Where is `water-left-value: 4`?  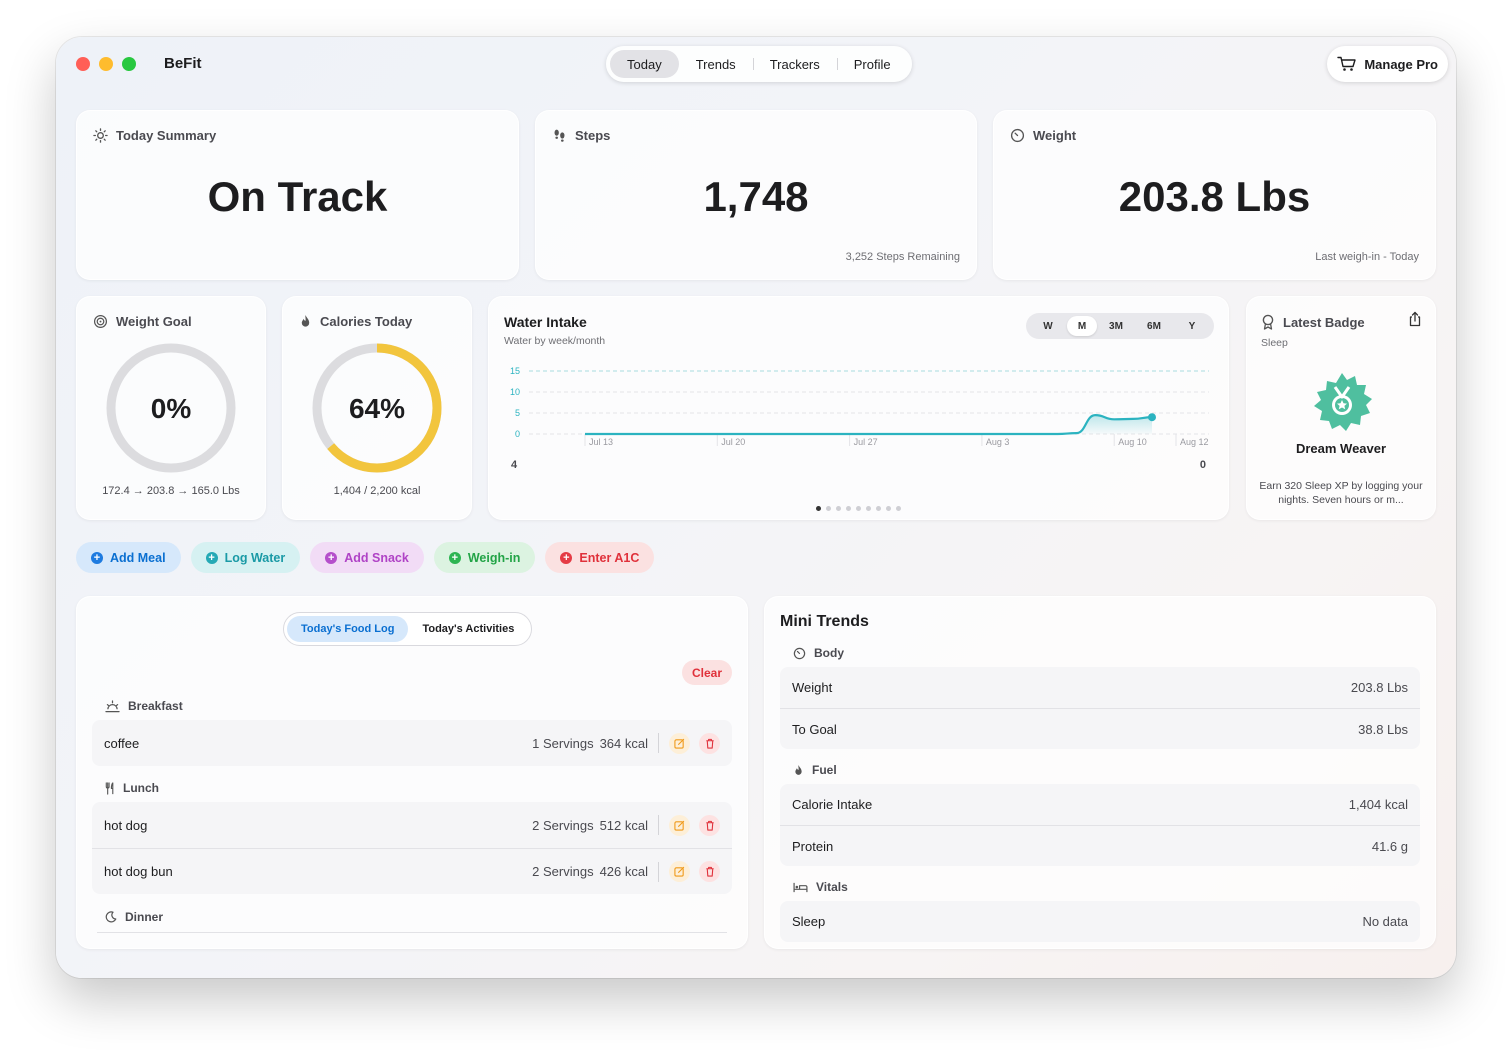
water-left-value: 4 is located at coordinates (514, 465).